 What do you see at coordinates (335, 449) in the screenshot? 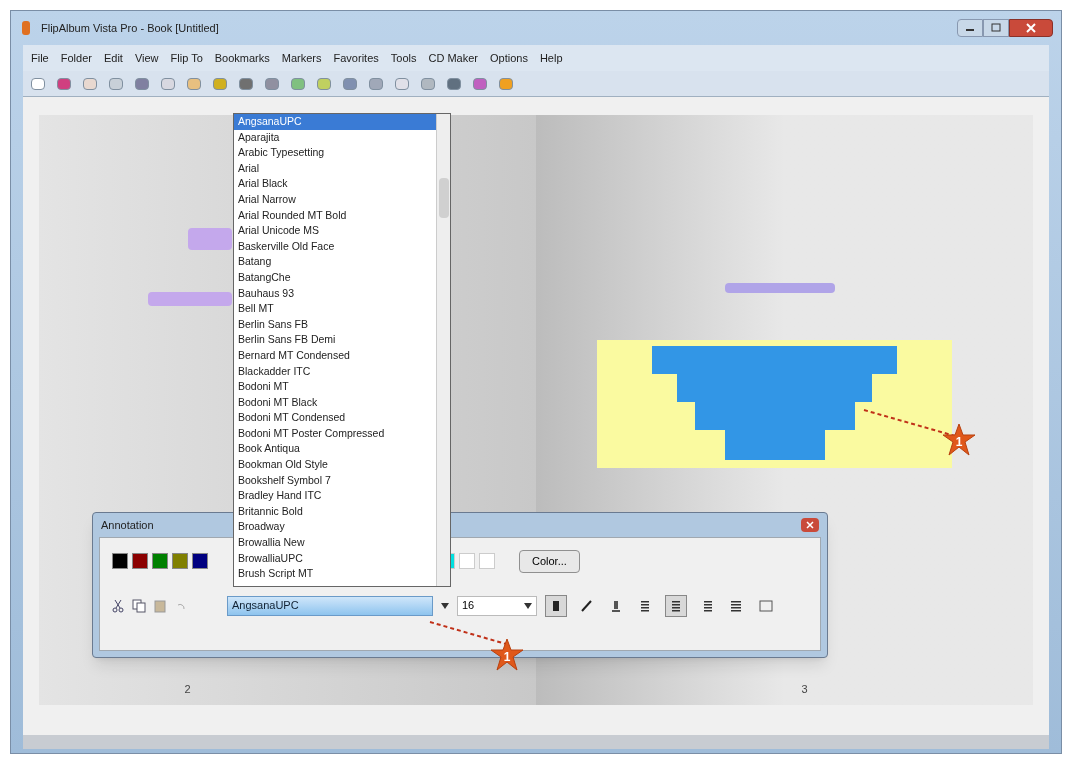
I see `font-option: Book Antiqua` at bounding box center [335, 449].